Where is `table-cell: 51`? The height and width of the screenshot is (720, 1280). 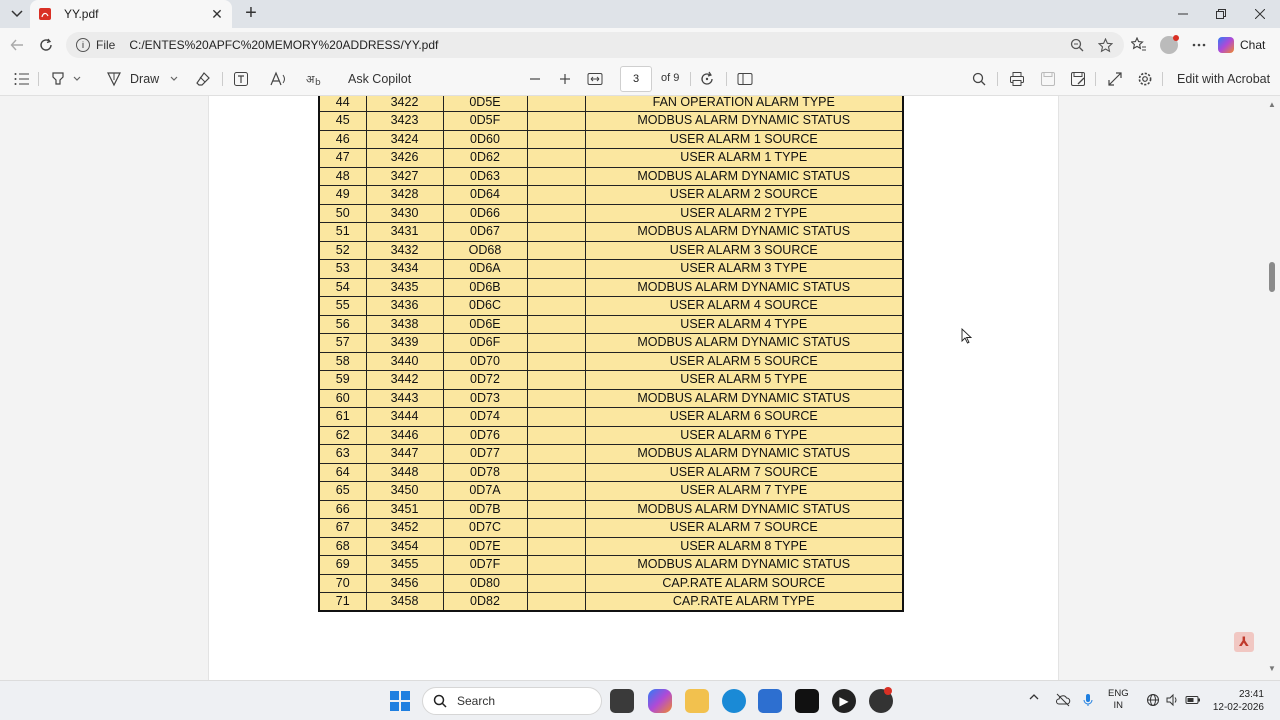 table-cell: 51 is located at coordinates (342, 232).